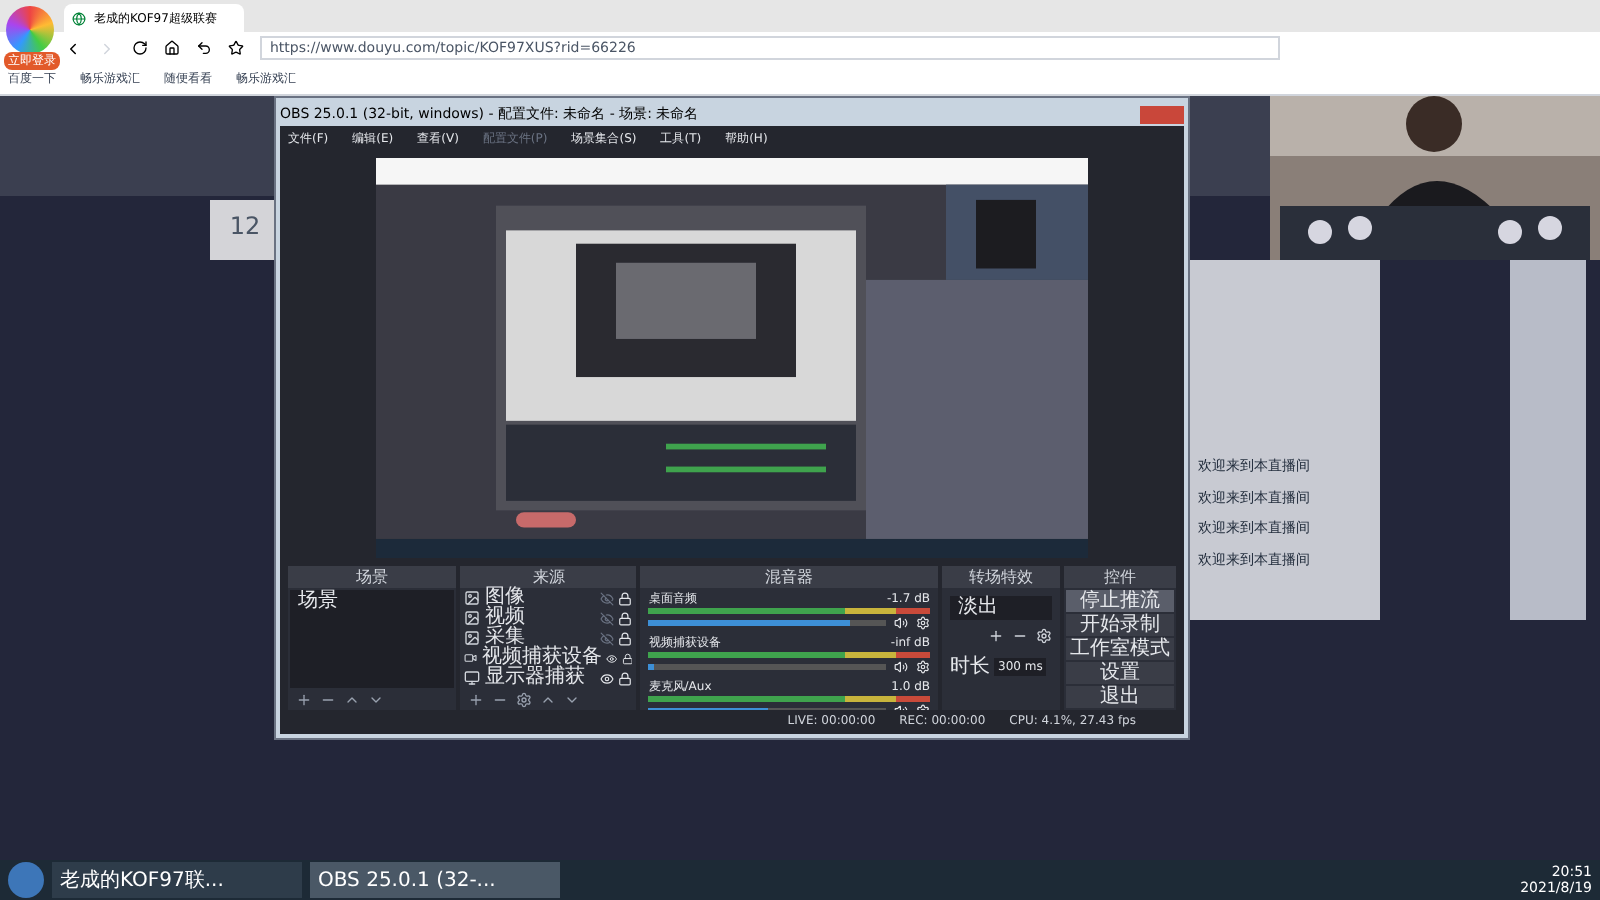 This screenshot has height=900, width=1600. Describe the element at coordinates (1120, 673) in the screenshot. I see `control-button: 设置` at that location.